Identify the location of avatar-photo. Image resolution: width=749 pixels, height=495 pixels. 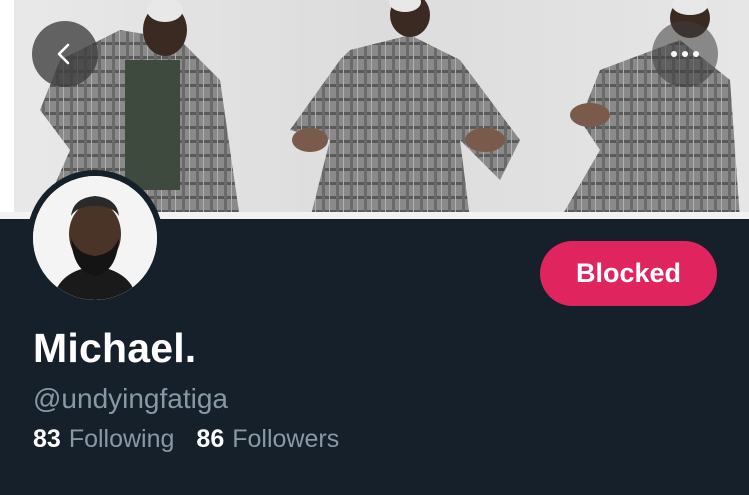
(95, 238).